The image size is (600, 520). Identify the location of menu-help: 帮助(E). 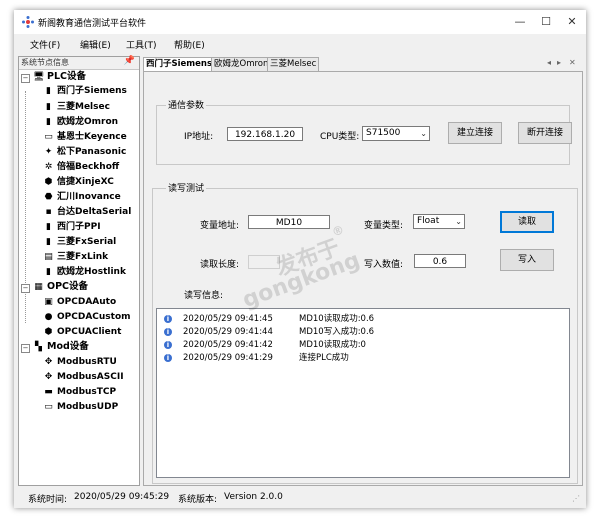
(189, 44).